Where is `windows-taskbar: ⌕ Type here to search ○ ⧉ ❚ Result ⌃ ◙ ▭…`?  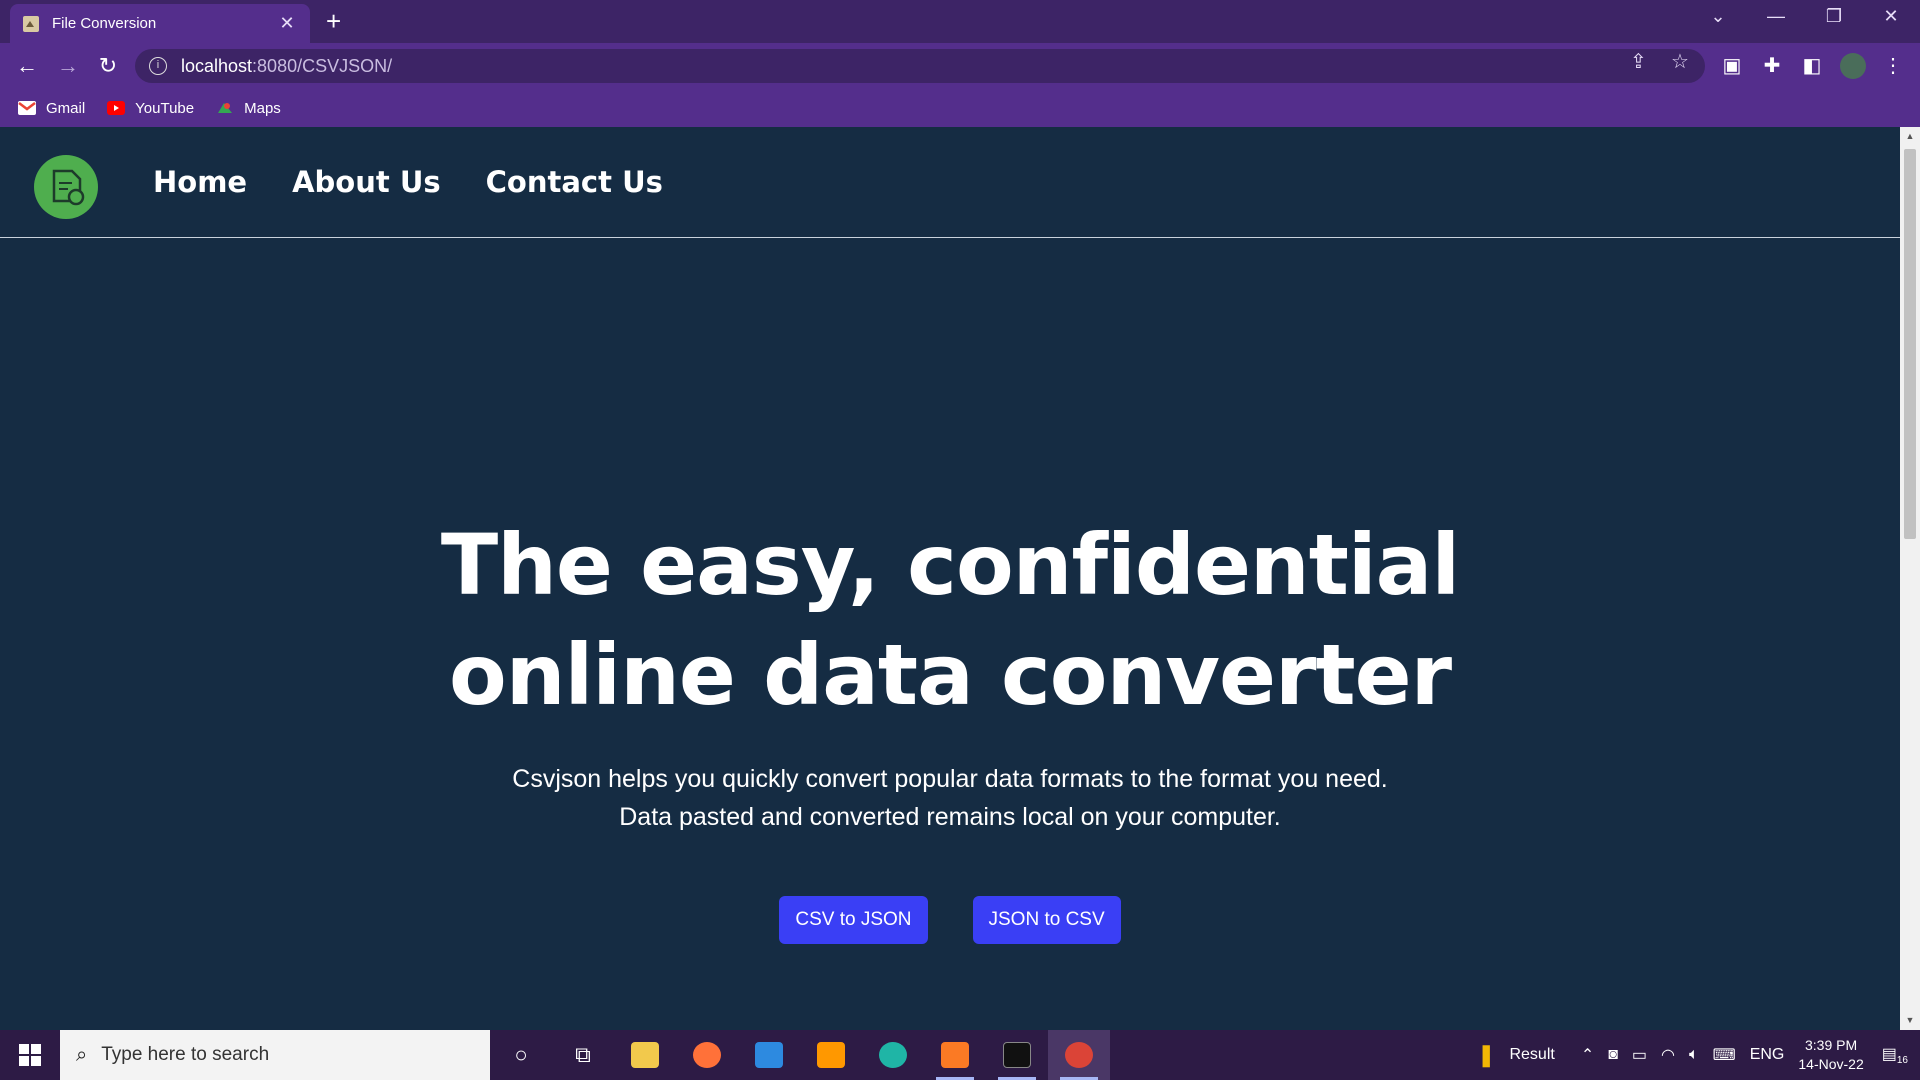
windows-taskbar: ⌕ Type here to search ○ ⧉ ❚ Result ⌃ ◙ ▭… is located at coordinates (960, 1055).